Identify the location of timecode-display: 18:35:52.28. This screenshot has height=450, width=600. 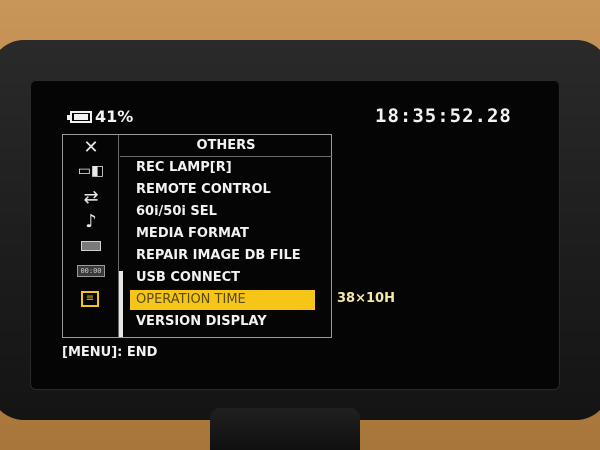
(443, 116).